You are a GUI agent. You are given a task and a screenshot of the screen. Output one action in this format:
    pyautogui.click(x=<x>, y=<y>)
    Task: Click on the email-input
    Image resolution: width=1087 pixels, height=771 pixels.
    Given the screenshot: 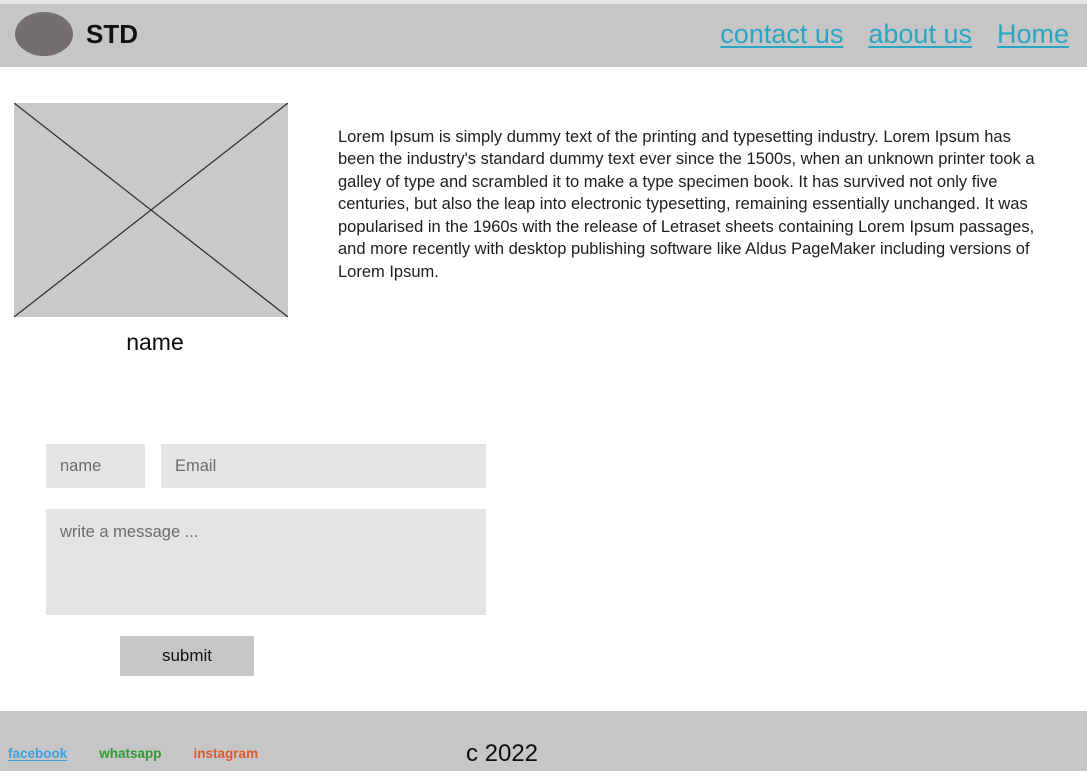 What is the action you would take?
    pyautogui.click(x=323, y=466)
    